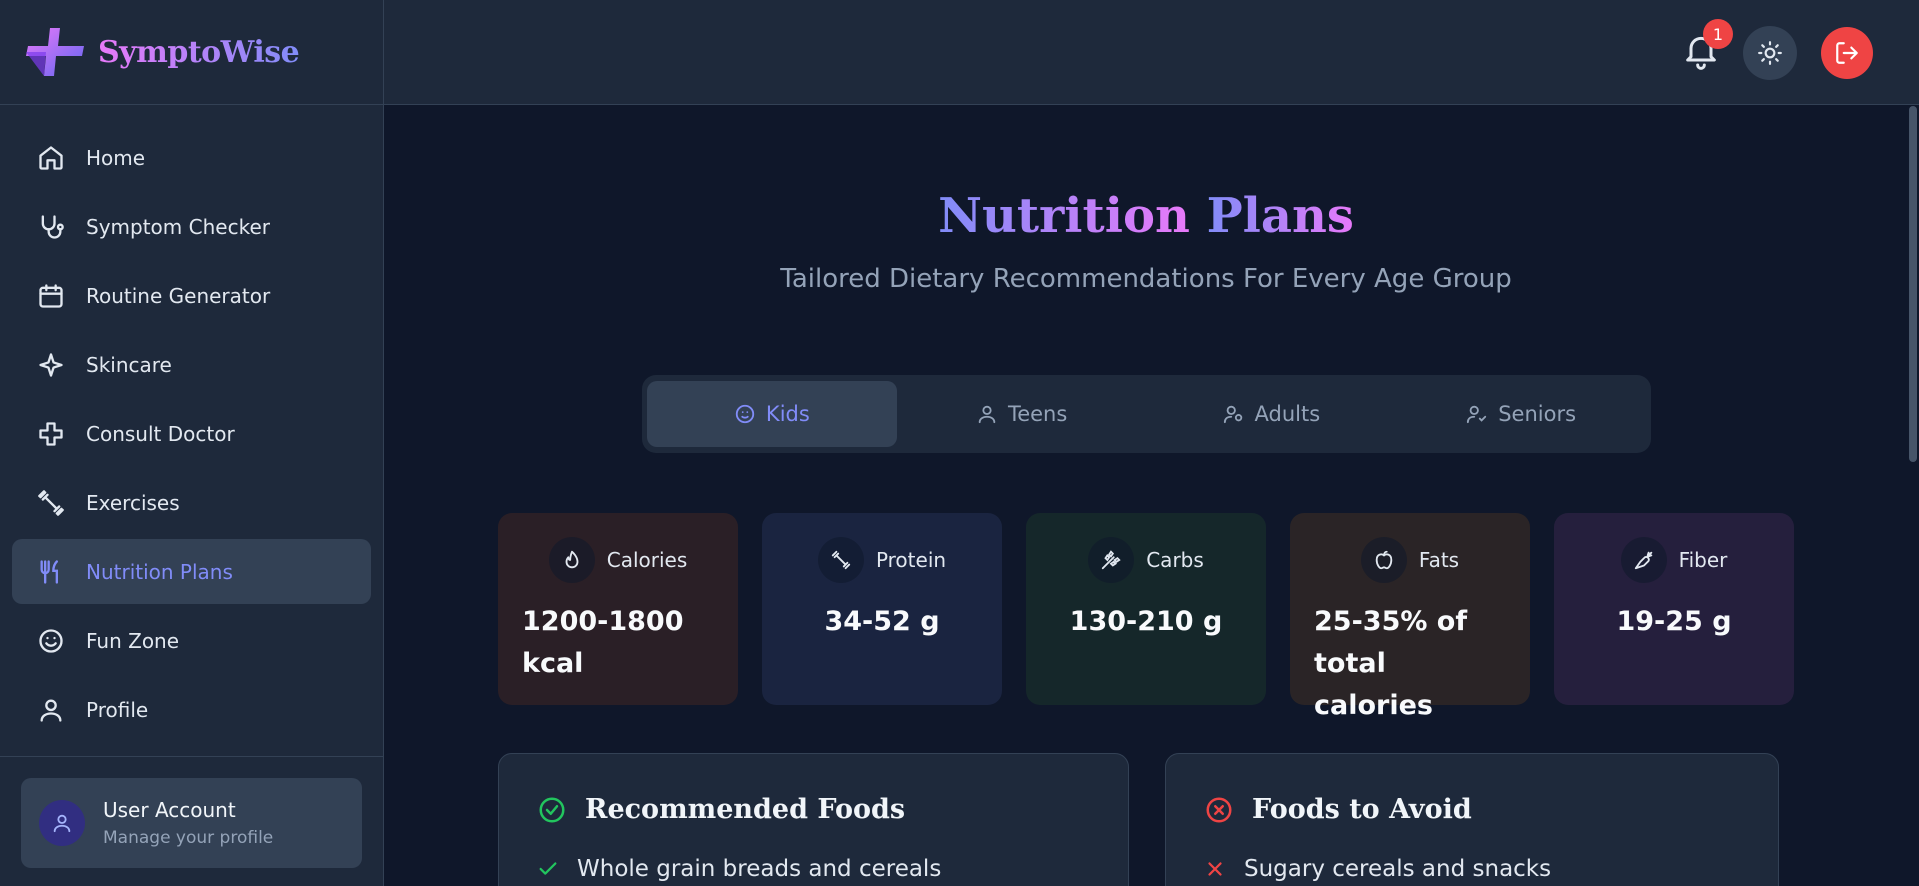  I want to click on notification-badge: 1, so click(1718, 34).